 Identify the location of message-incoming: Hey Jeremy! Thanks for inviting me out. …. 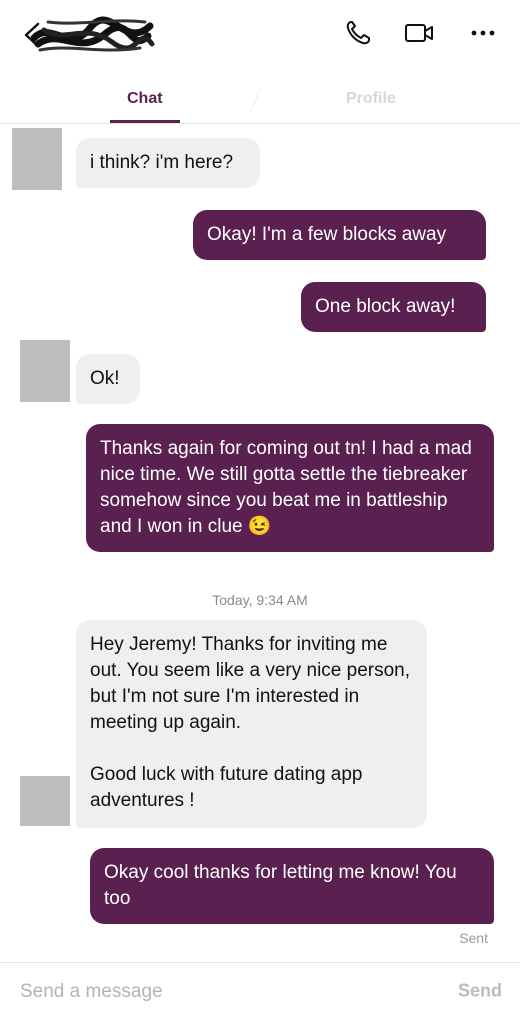
(251, 724).